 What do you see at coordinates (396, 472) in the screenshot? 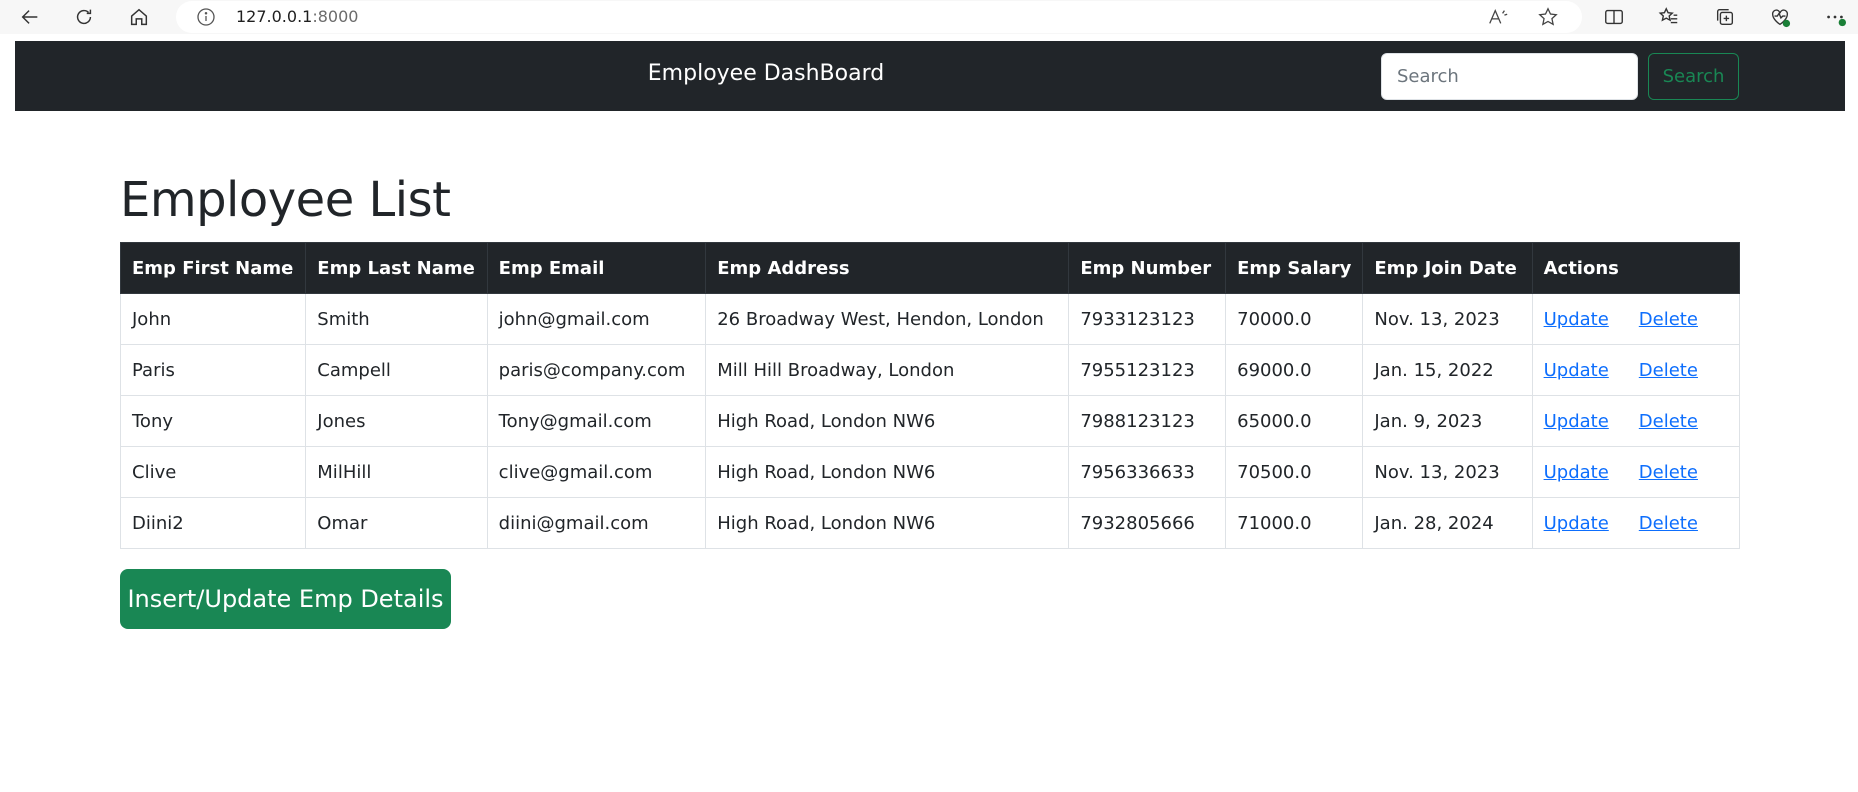
I see `cell-last-name: MilHill` at bounding box center [396, 472].